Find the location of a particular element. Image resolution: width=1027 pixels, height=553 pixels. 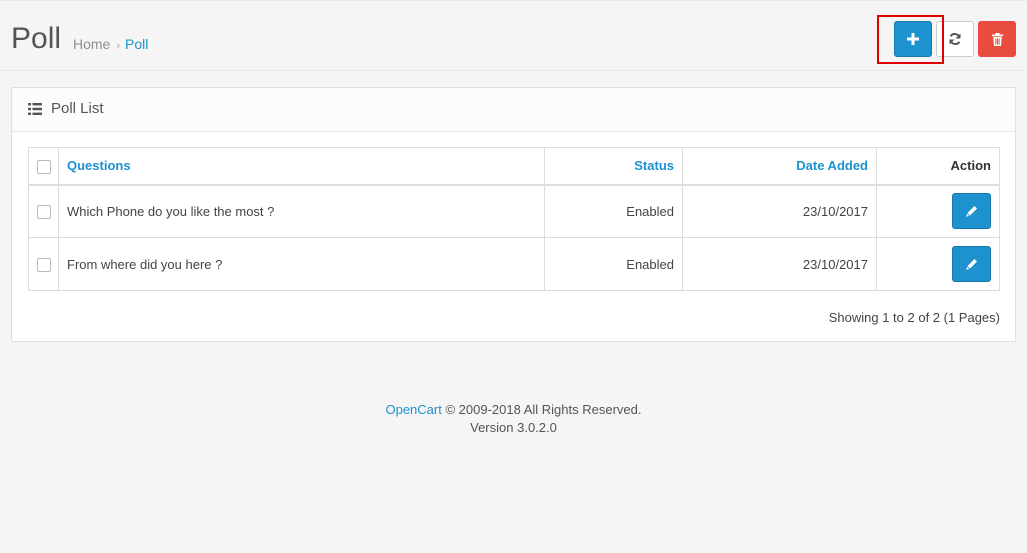

header-checkbox-cell is located at coordinates (43, 166).